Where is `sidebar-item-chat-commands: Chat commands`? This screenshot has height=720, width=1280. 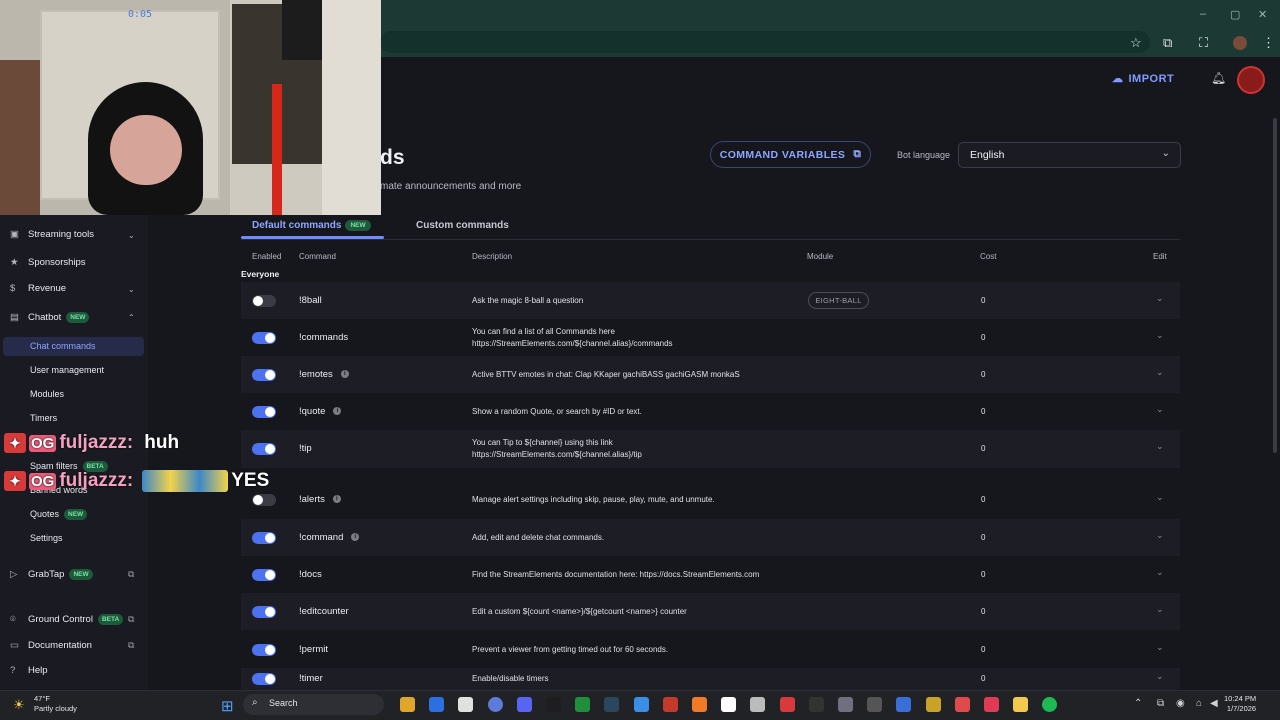 sidebar-item-chat-commands: Chat commands is located at coordinates (63, 346).